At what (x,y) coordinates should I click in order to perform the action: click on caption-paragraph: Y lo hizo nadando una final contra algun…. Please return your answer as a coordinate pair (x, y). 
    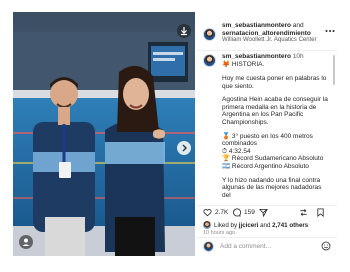
    Looking at the image, I should click on (272, 187).